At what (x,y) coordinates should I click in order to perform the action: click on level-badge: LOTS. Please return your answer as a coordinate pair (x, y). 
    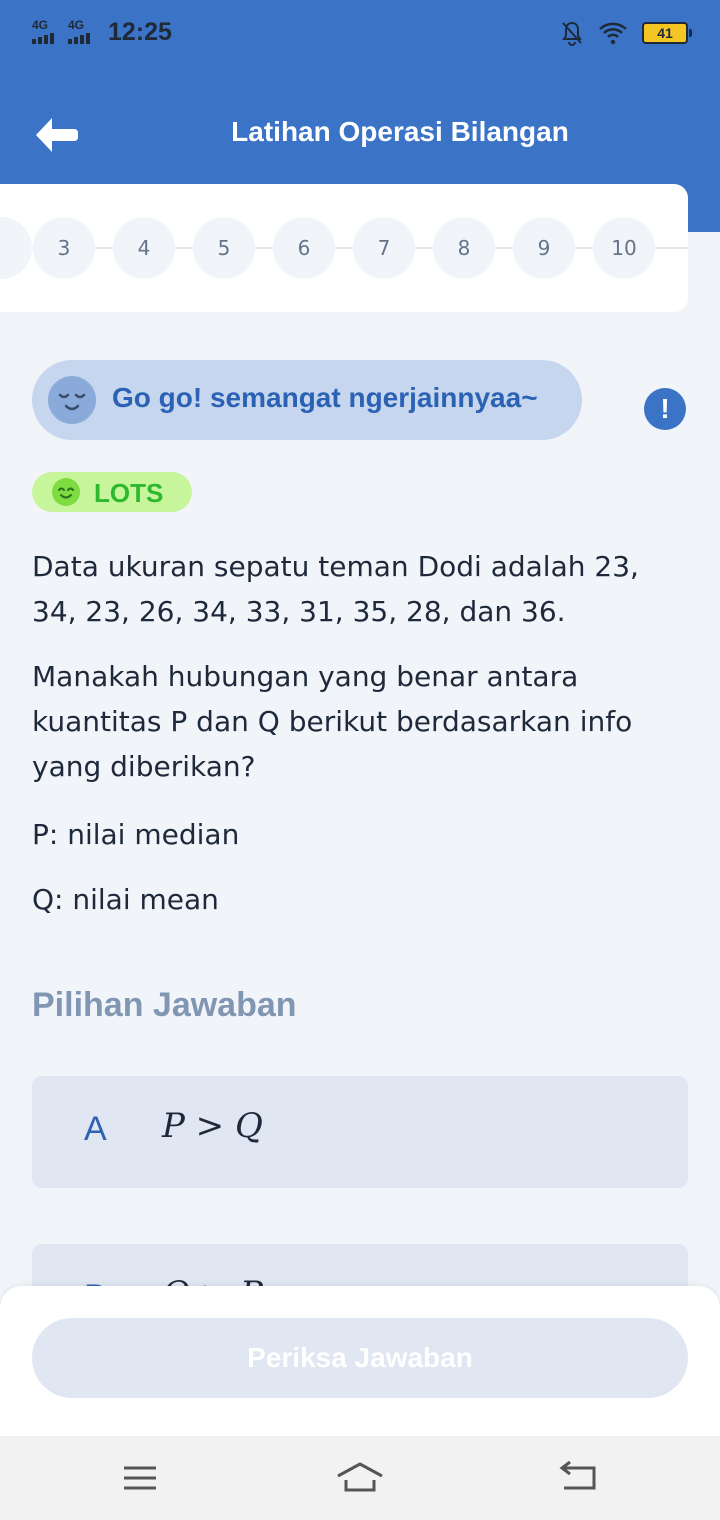
    Looking at the image, I should click on (112, 492).